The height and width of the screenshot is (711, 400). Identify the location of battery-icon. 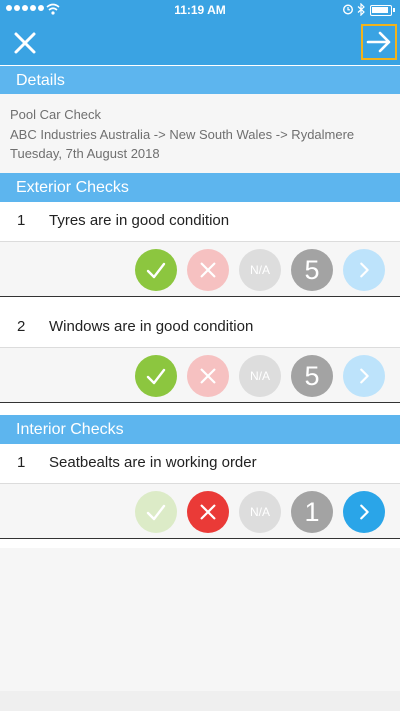
(382, 10).